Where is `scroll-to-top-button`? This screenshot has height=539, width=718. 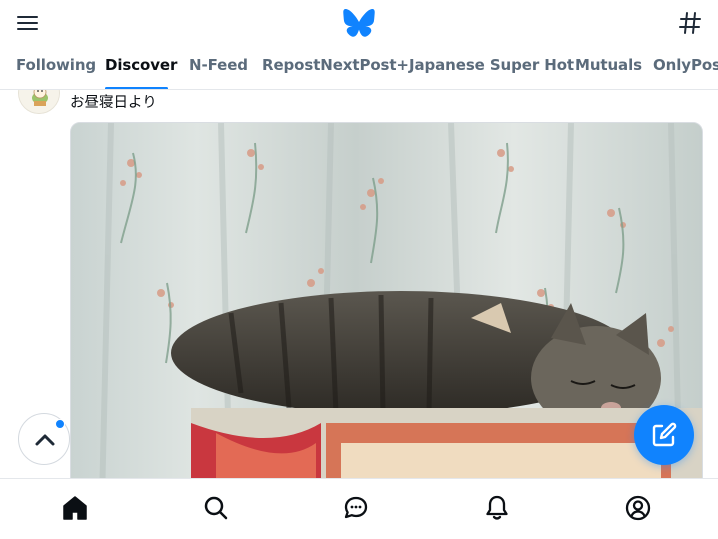
scroll-to-top-button is located at coordinates (44, 439).